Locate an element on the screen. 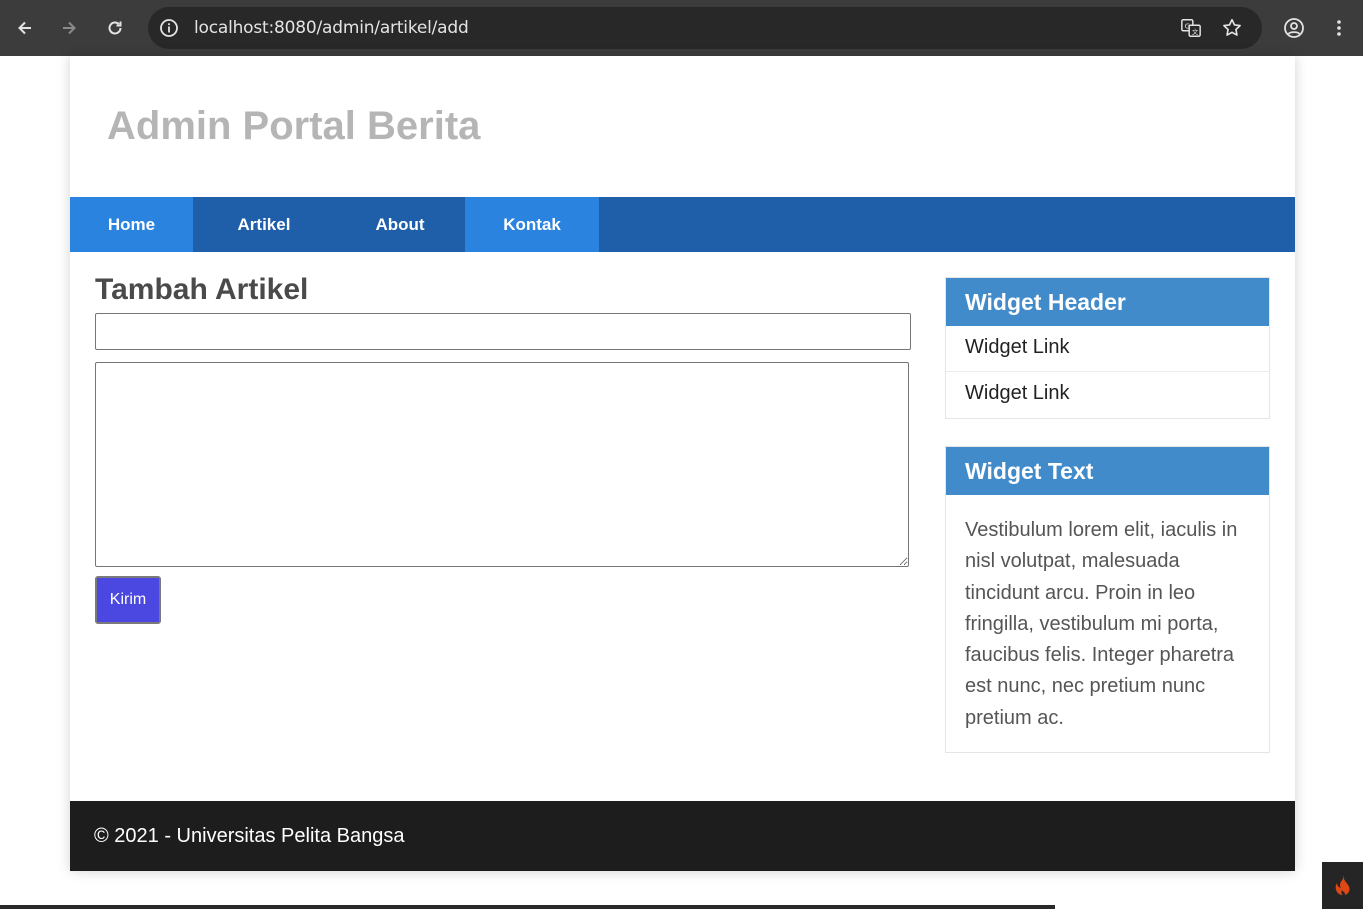 The height and width of the screenshot is (909, 1363). nav-item-home: Home is located at coordinates (131, 224).